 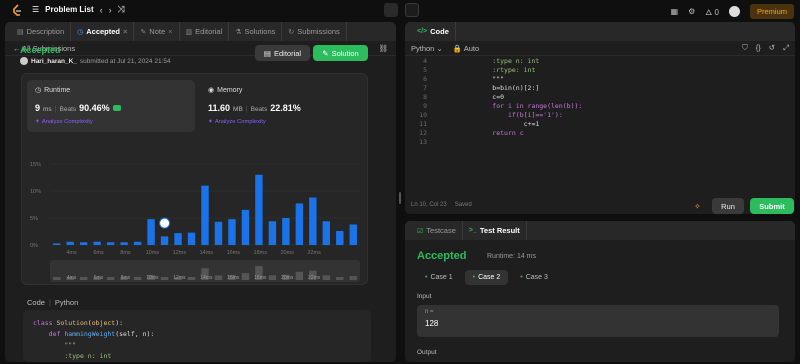 What do you see at coordinates (38, 90) in the screenshot?
I see `clock-icon: ◷` at bounding box center [38, 90].